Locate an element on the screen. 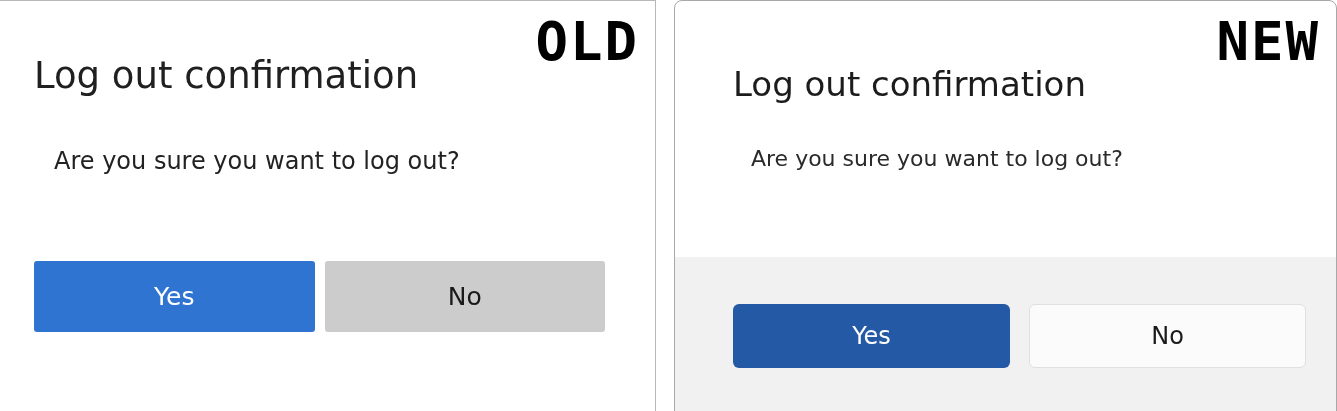  version-label: NEW is located at coordinates (1268, 42).